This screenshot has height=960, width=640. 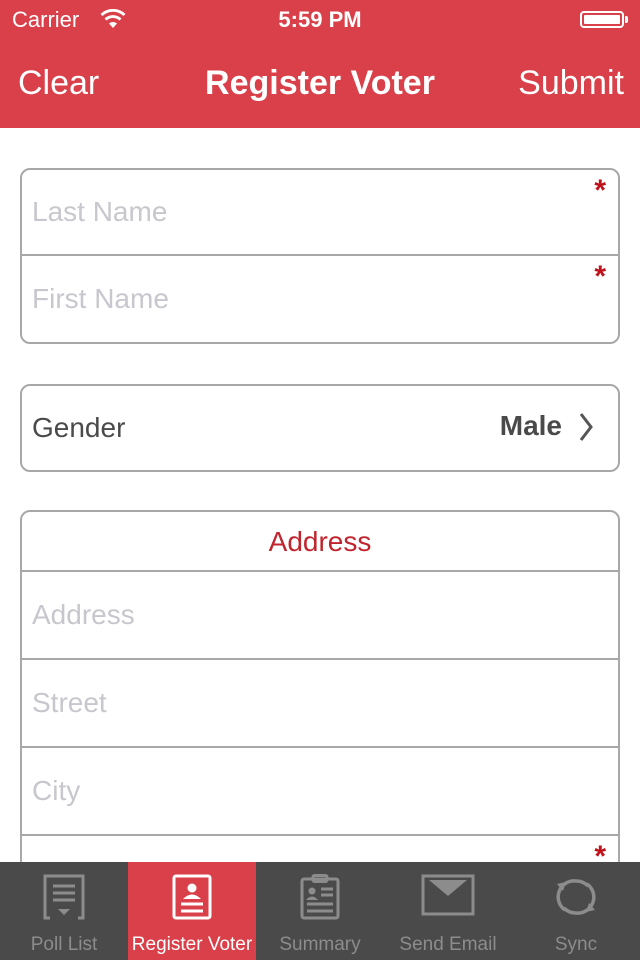 I want to click on address-row, so click(x=320, y=616).